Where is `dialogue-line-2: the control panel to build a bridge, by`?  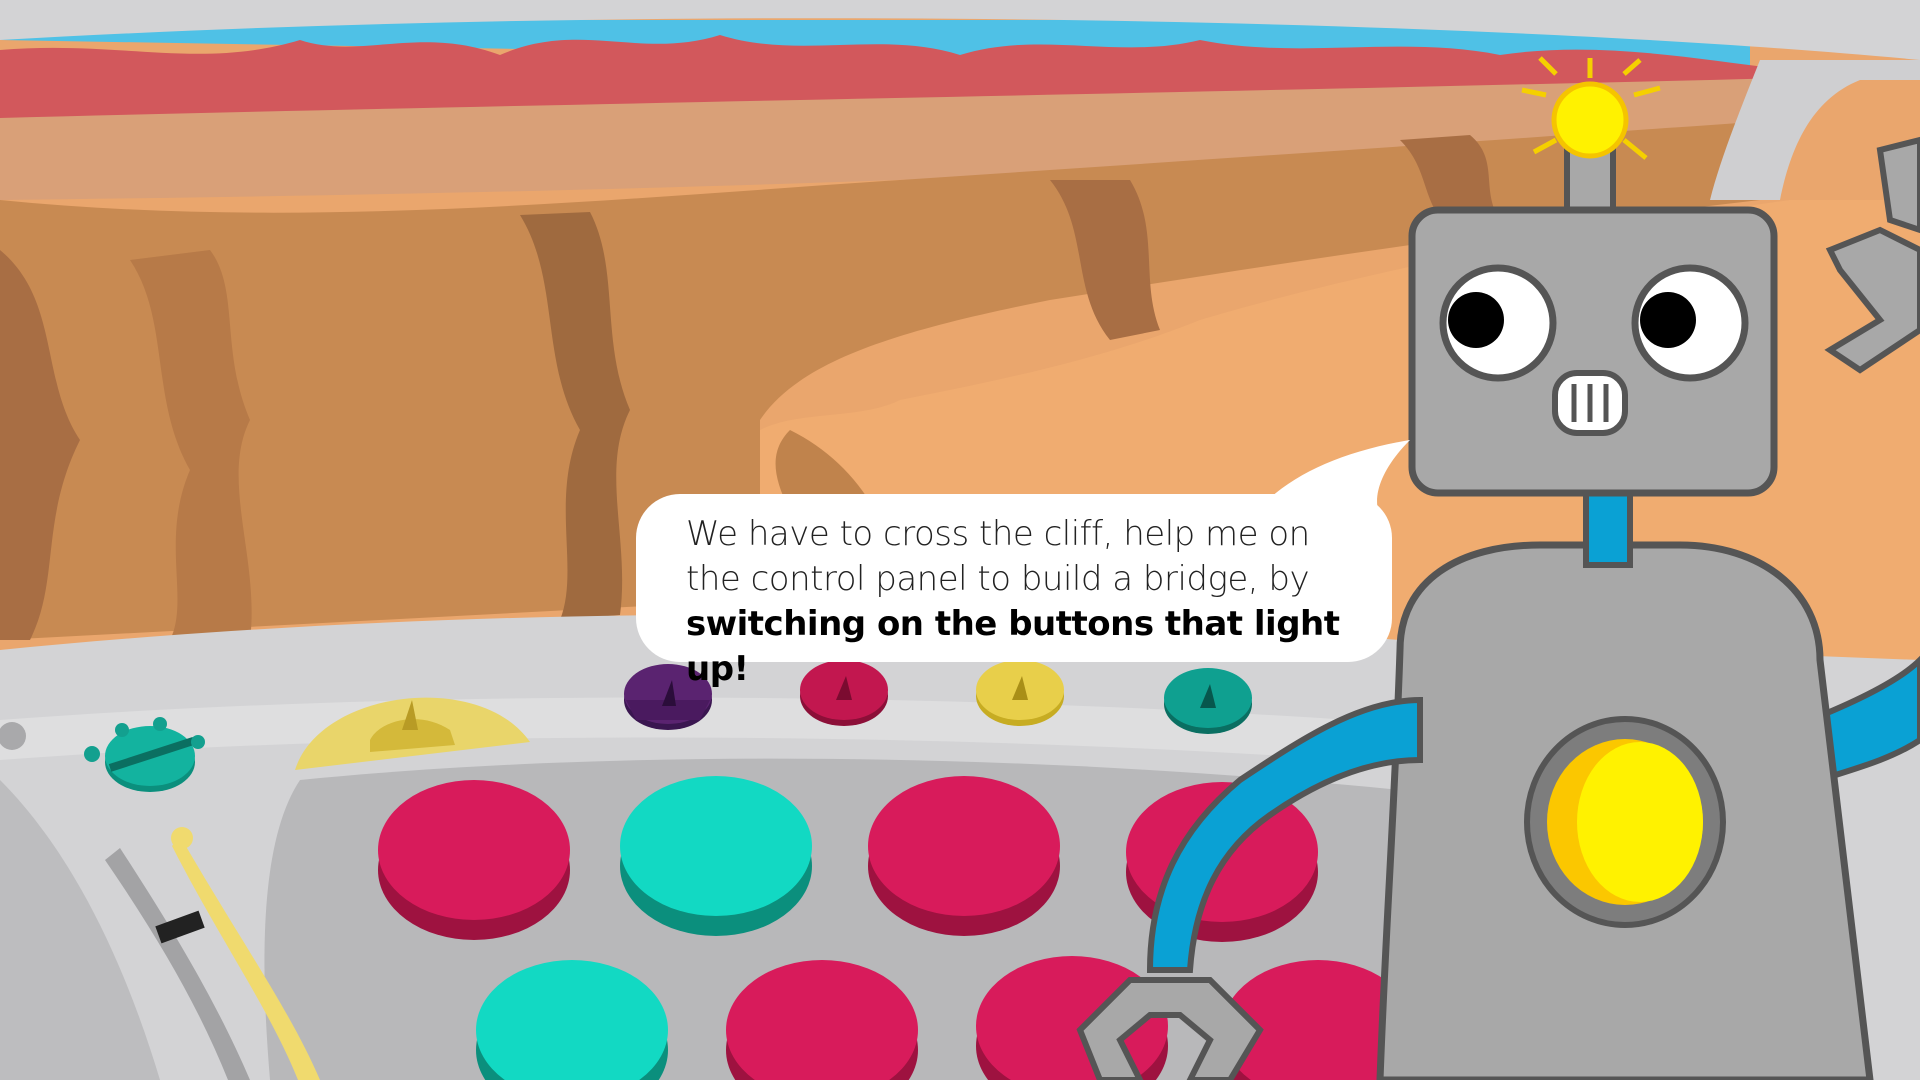
dialogue-line-2: the control panel to build a bridge, by is located at coordinates (998, 579).